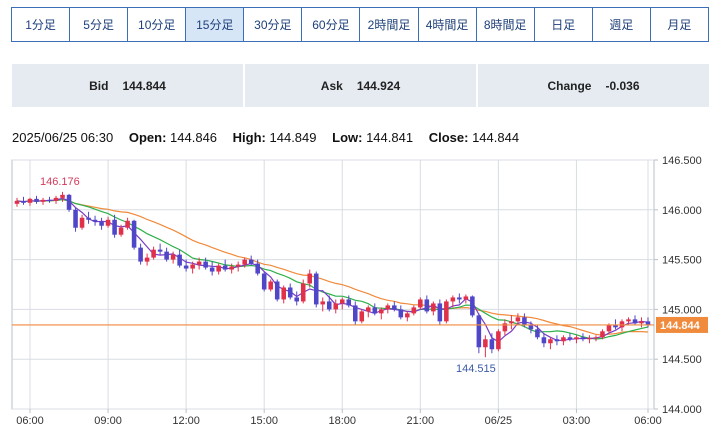 This screenshot has height=432, width=720. I want to click on y-tick-label: 145.000, so click(682, 310).